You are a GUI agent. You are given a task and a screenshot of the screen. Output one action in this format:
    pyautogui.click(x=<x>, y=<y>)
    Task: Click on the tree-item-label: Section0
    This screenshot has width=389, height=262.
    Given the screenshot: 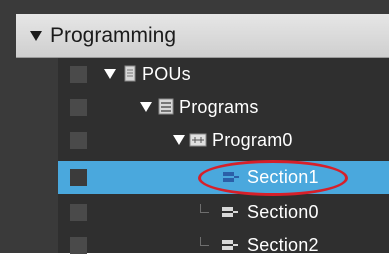 What is the action you would take?
    pyautogui.click(x=283, y=212)
    